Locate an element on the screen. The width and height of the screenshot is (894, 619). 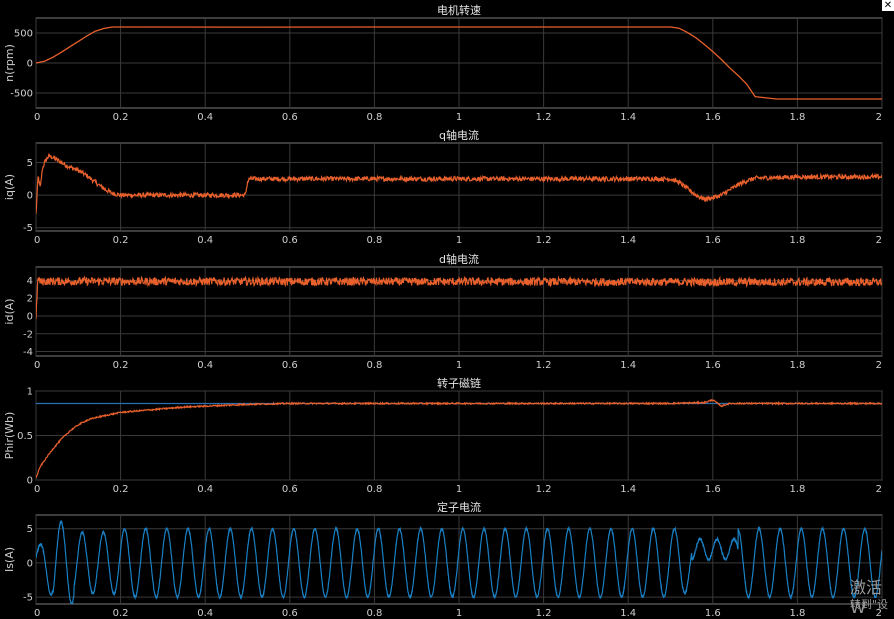
chart-title: 电机转速 is located at coordinates (459, 10).